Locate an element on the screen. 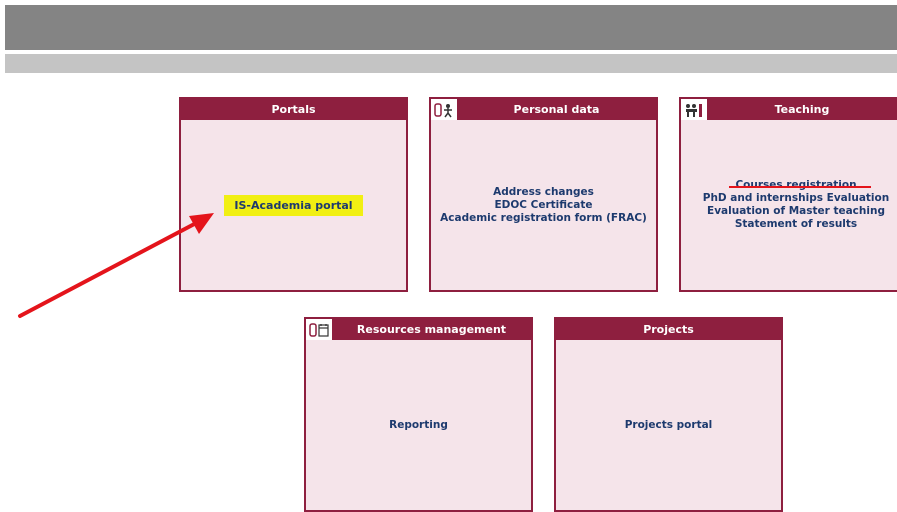 Image resolution: width=897 pixels, height=512 pixels. red-arrow-annotation is located at coordinates (116, 265).